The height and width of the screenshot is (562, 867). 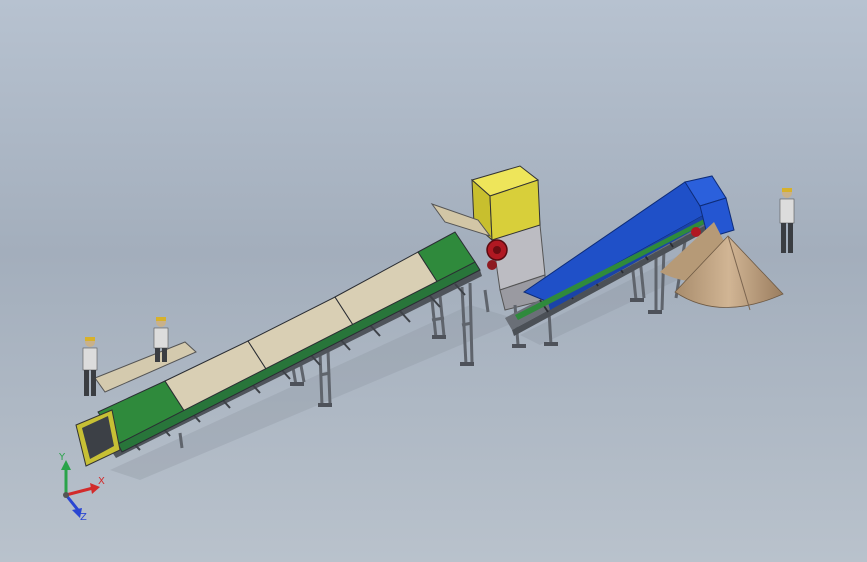 What do you see at coordinates (66, 495) in the screenshot?
I see `triad-origin` at bounding box center [66, 495].